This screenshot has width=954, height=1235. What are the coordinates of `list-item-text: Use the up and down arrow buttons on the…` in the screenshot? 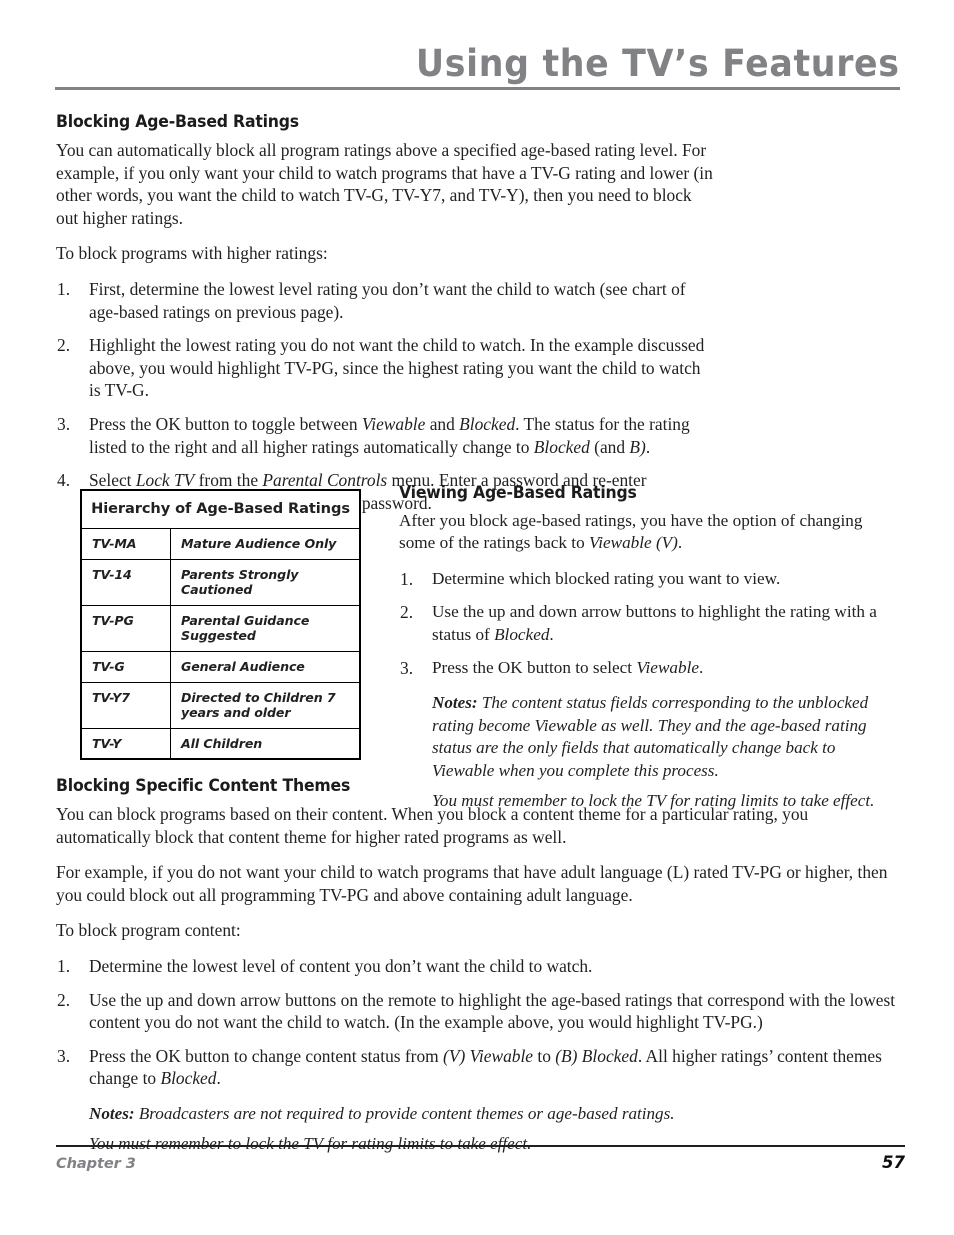 It's located at (492, 1011).